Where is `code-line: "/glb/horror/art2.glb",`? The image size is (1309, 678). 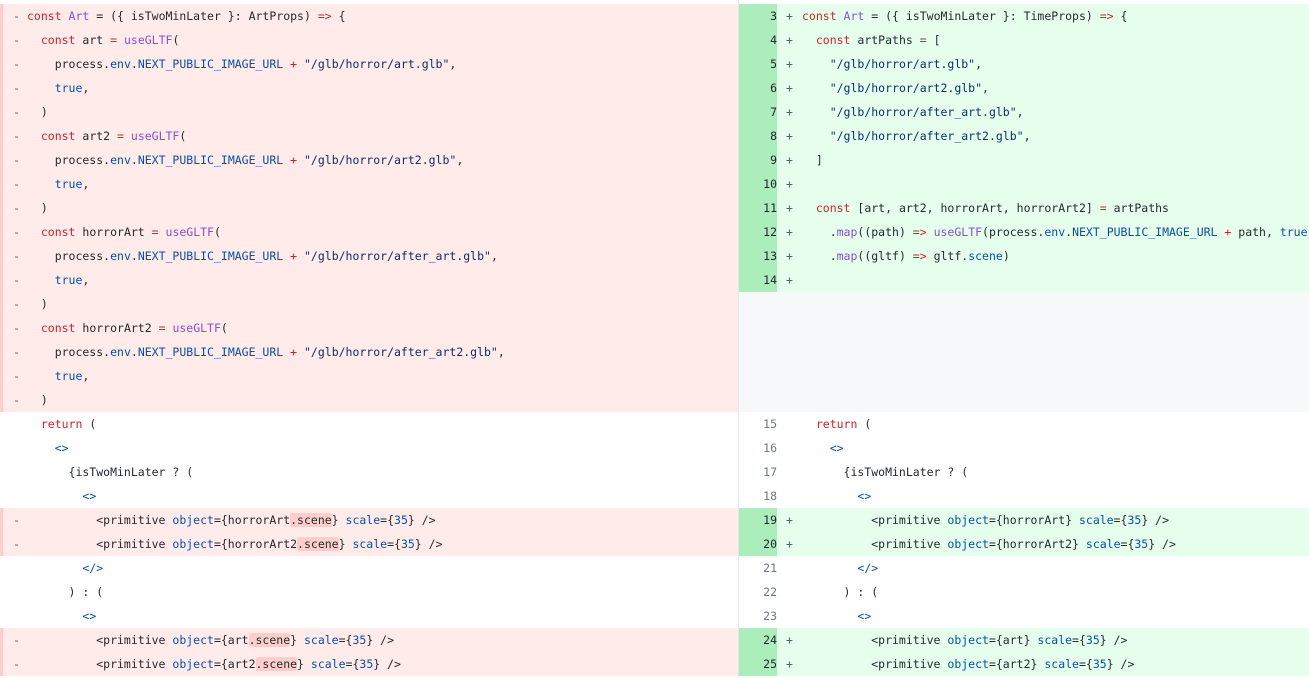
code-line: "/glb/horror/art2.glb", is located at coordinates (895, 88).